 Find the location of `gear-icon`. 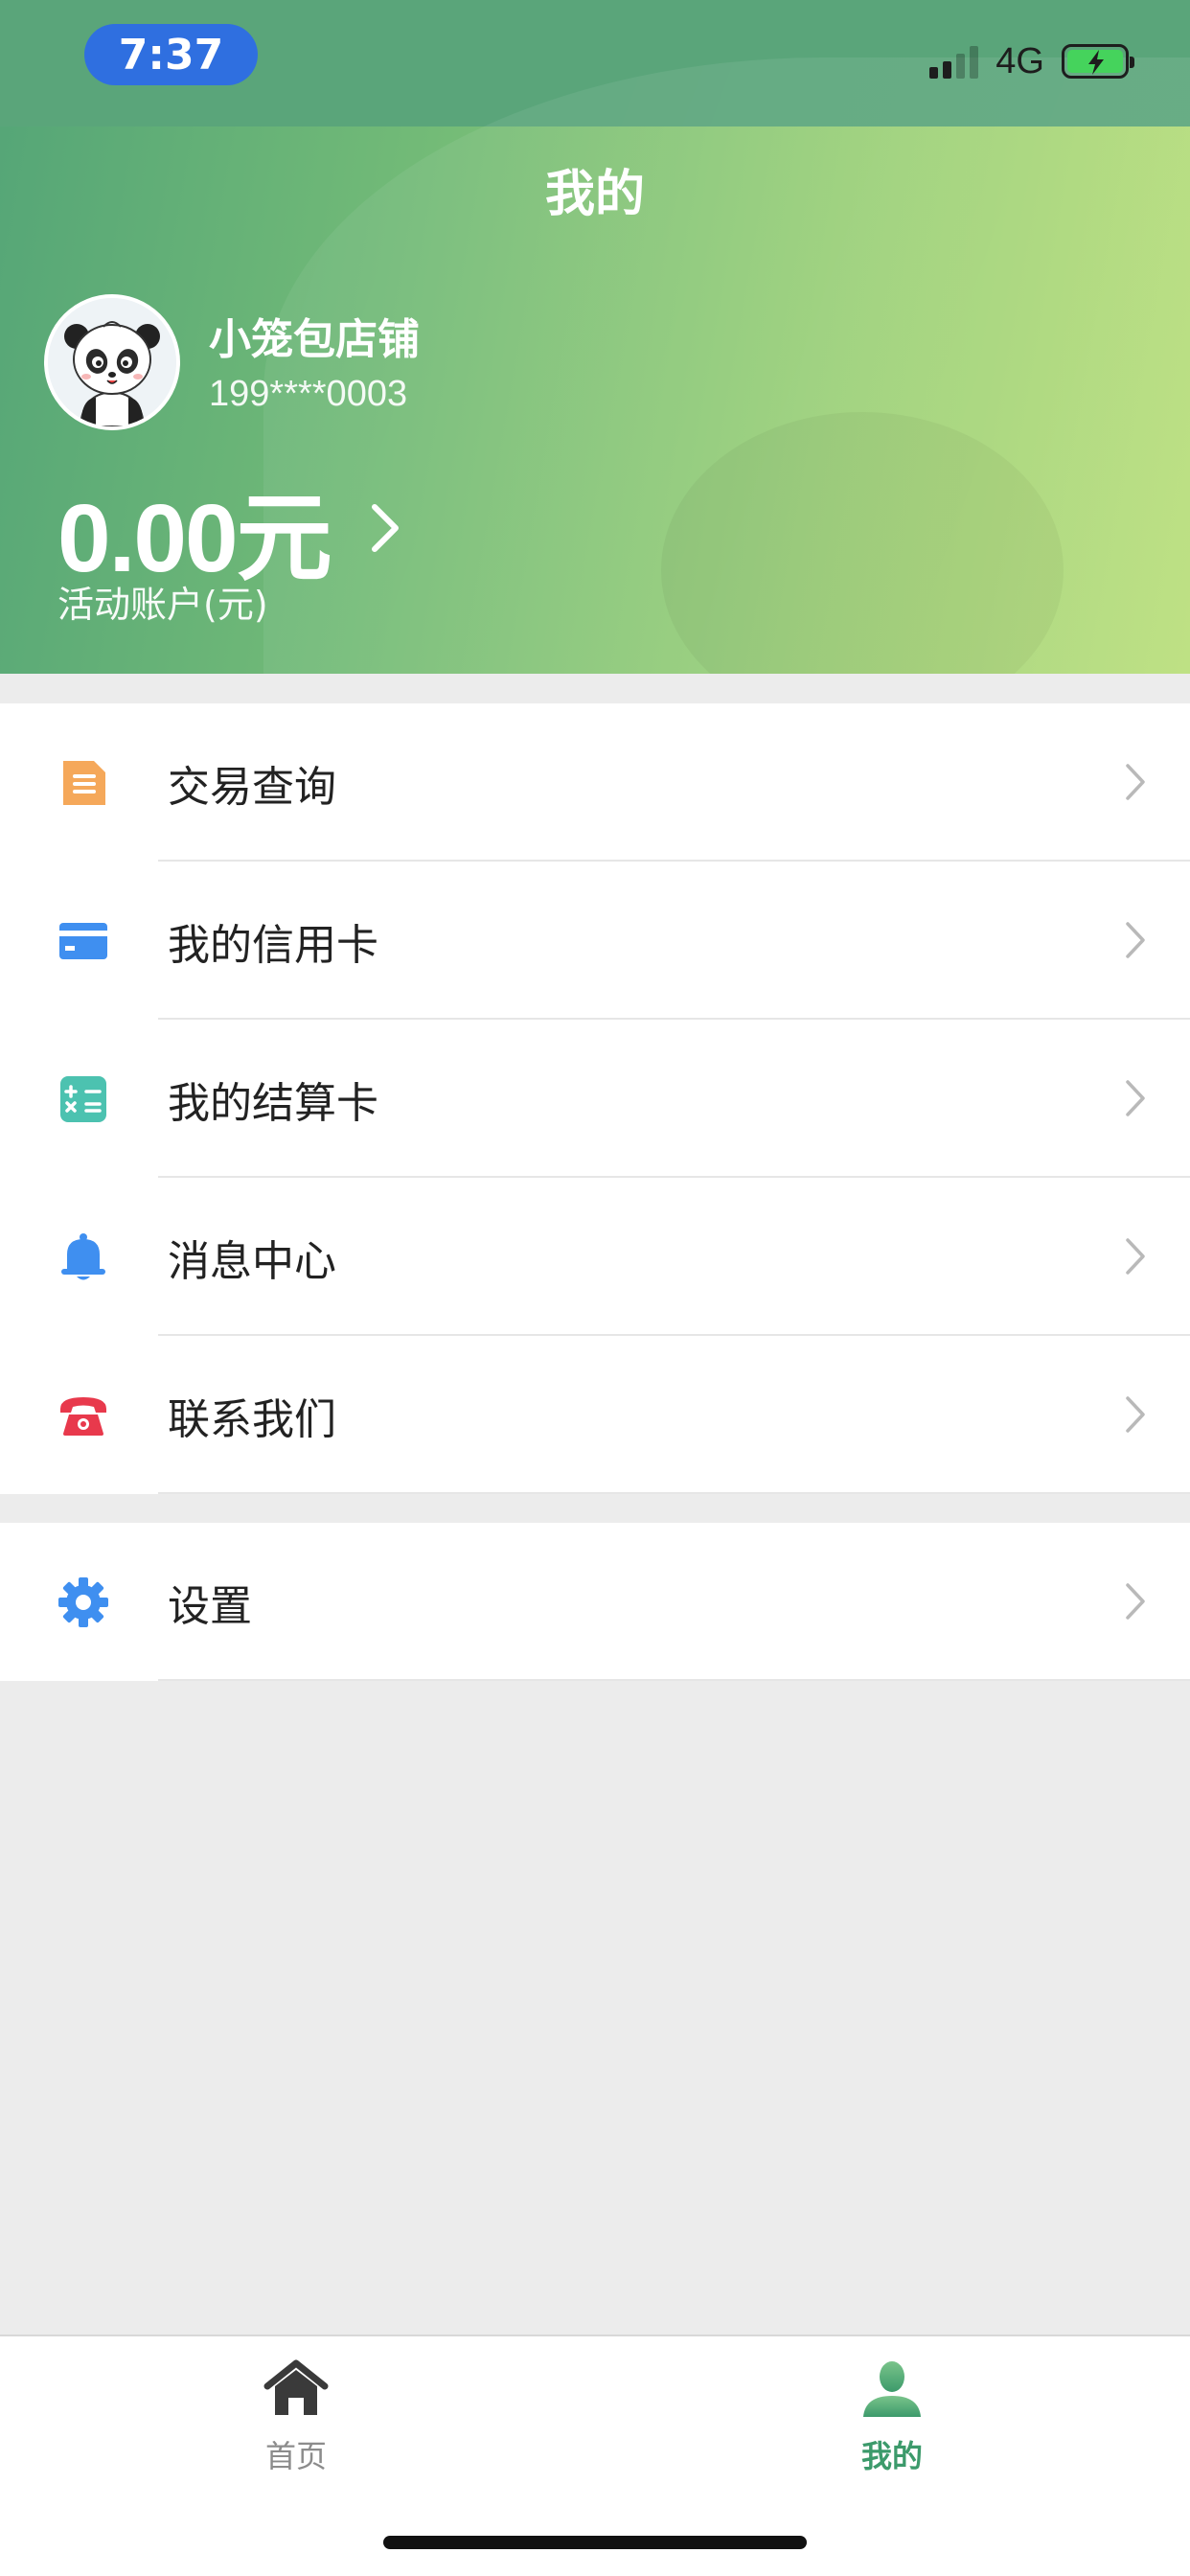

gear-icon is located at coordinates (83, 1602).